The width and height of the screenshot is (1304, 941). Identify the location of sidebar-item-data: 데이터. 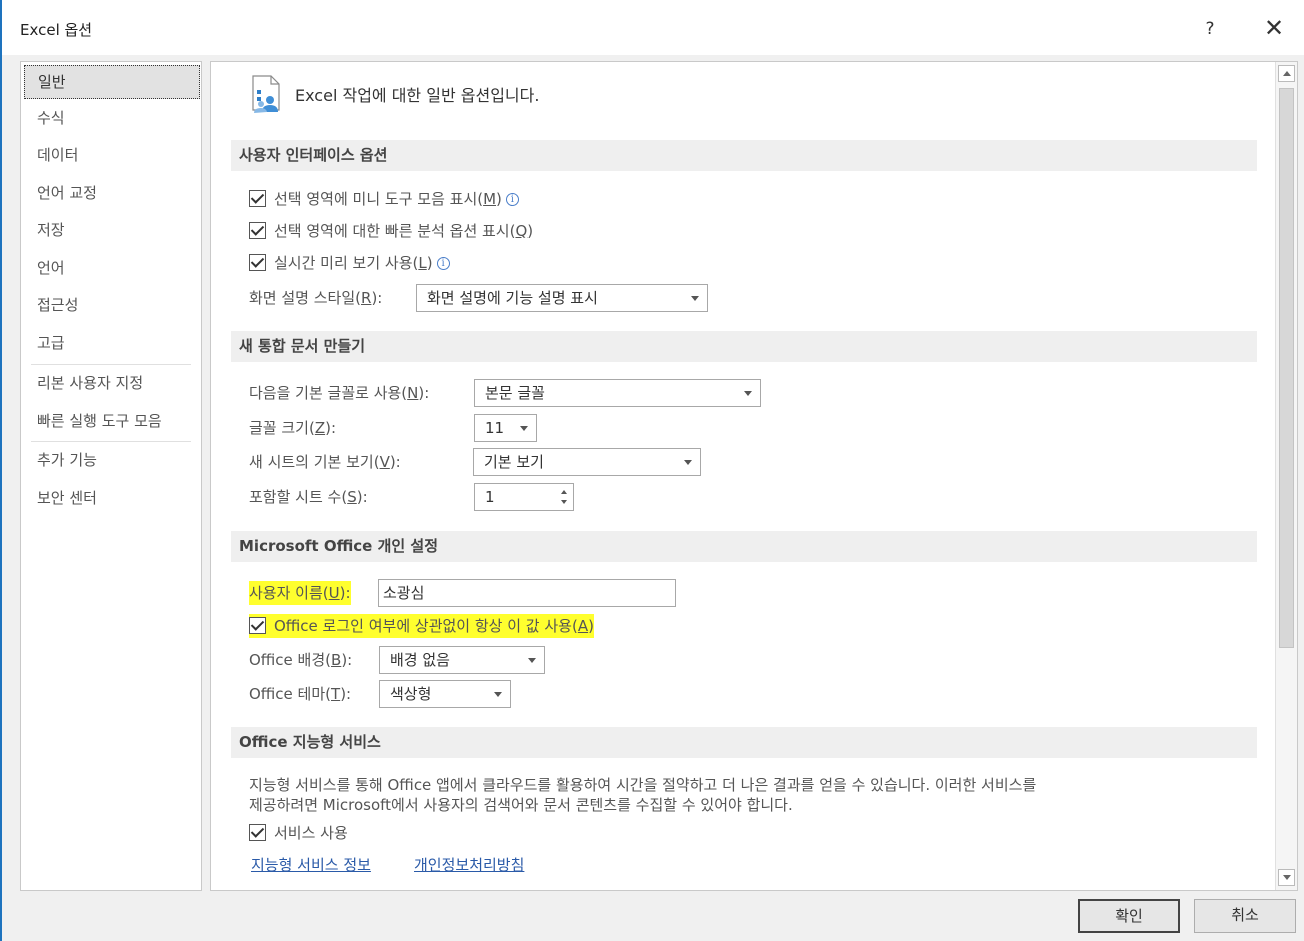
(111, 155).